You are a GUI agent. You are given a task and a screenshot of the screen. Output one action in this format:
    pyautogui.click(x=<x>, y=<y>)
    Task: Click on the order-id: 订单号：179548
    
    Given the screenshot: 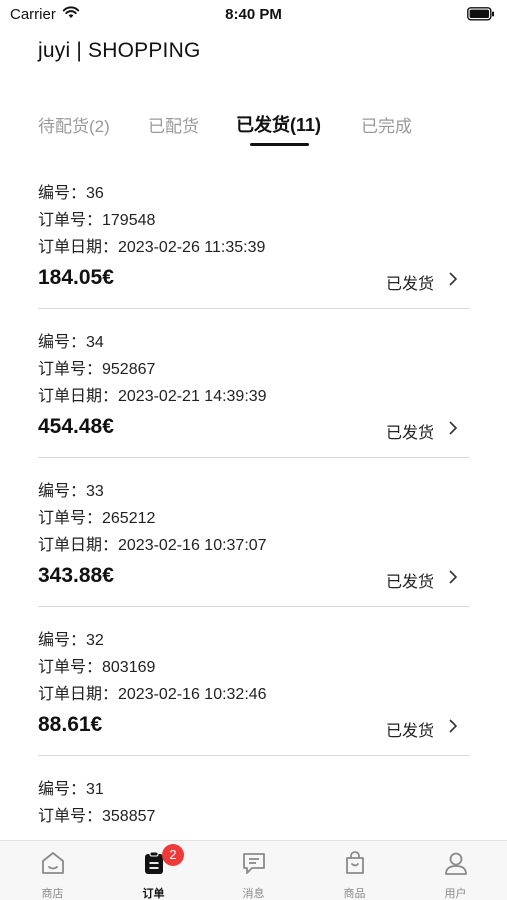 What is the action you would take?
    pyautogui.click(x=97, y=220)
    